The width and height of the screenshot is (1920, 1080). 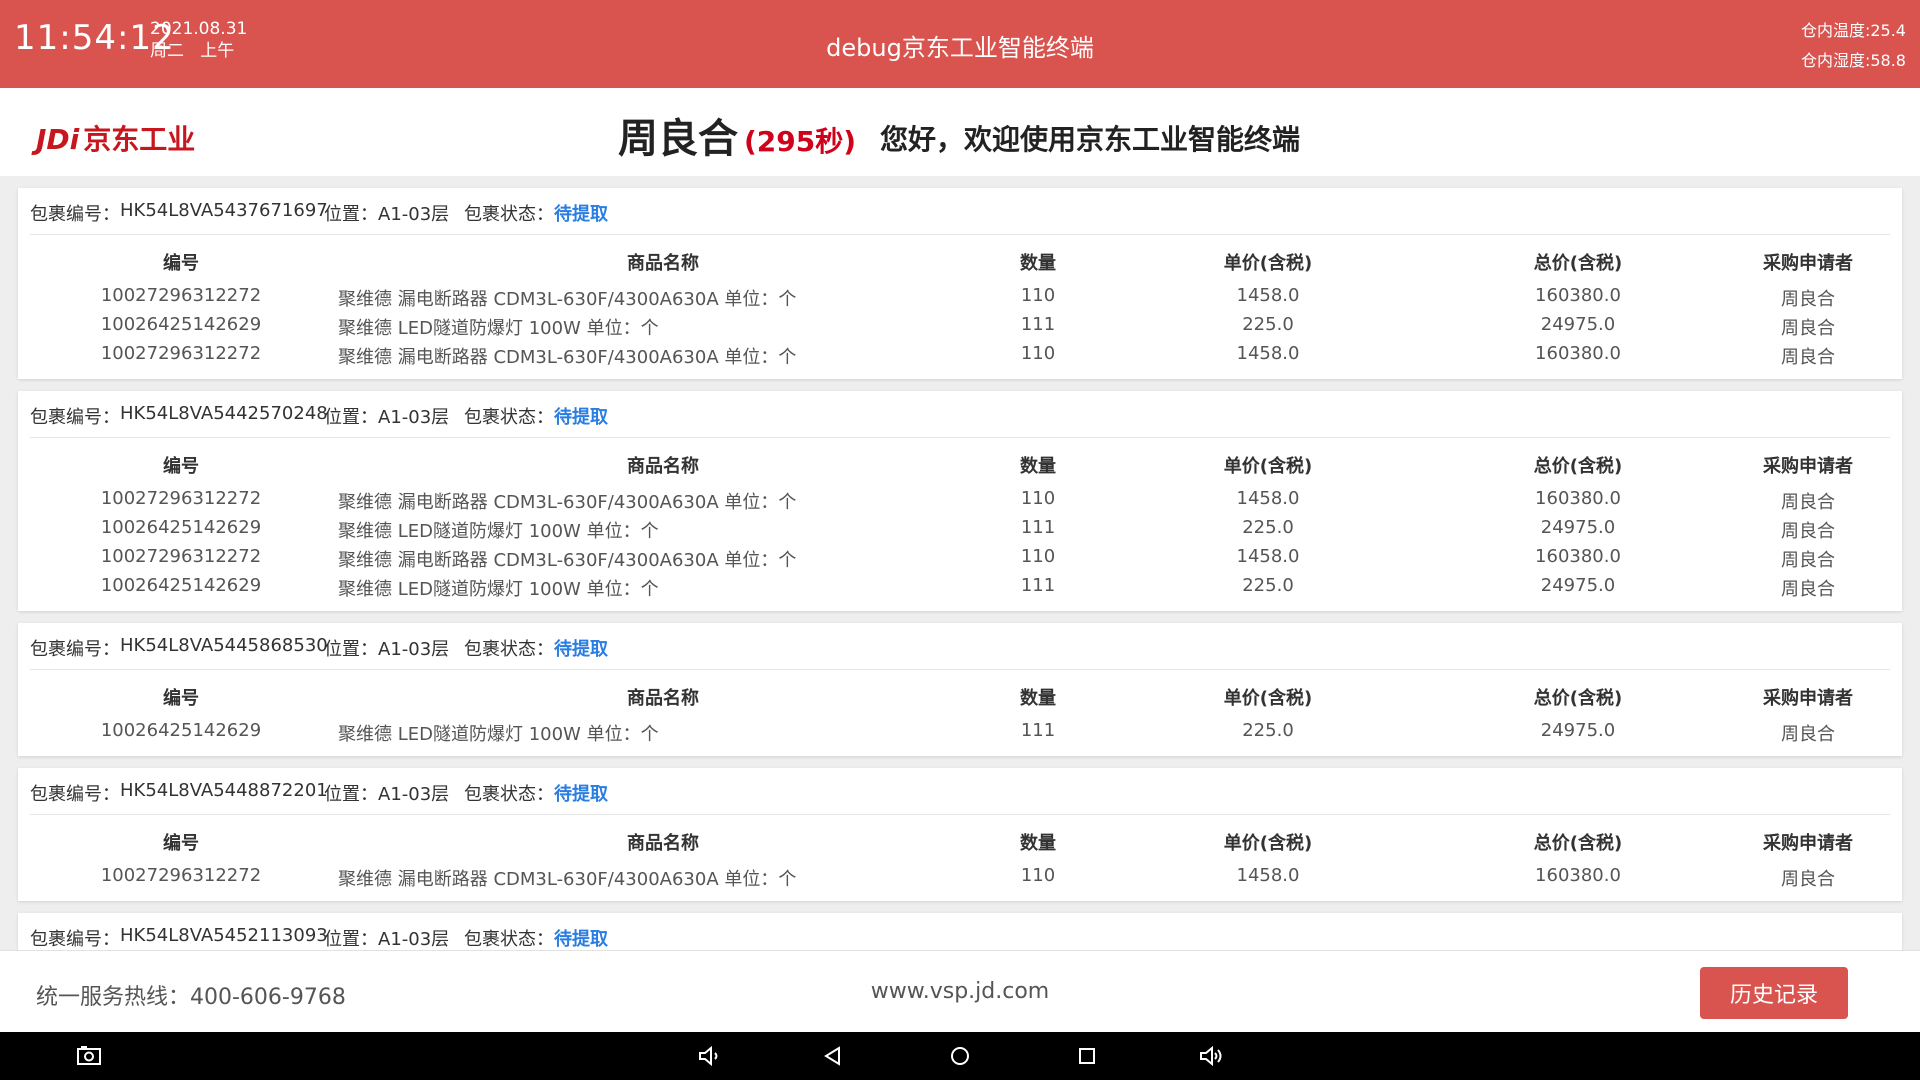 What do you see at coordinates (115, 138) in the screenshot?
I see `jdi-logo: JDi 京东工业` at bounding box center [115, 138].